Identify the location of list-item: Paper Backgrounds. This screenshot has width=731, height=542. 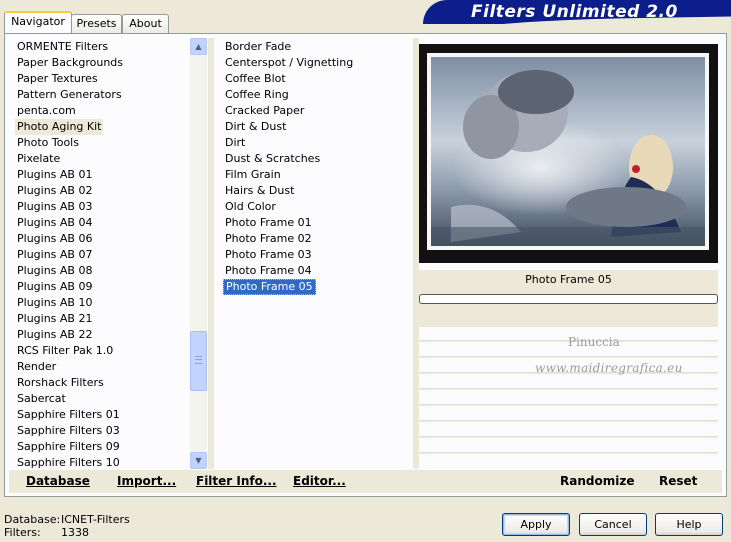
(101, 63).